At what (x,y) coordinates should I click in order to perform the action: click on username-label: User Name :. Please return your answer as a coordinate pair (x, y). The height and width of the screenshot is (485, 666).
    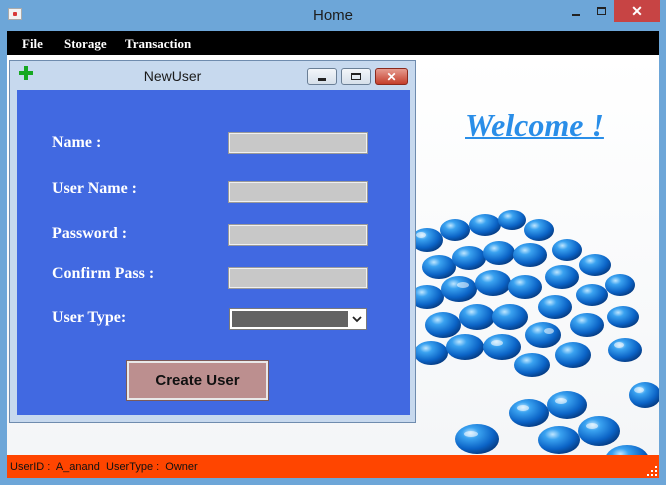
    Looking at the image, I should click on (95, 188).